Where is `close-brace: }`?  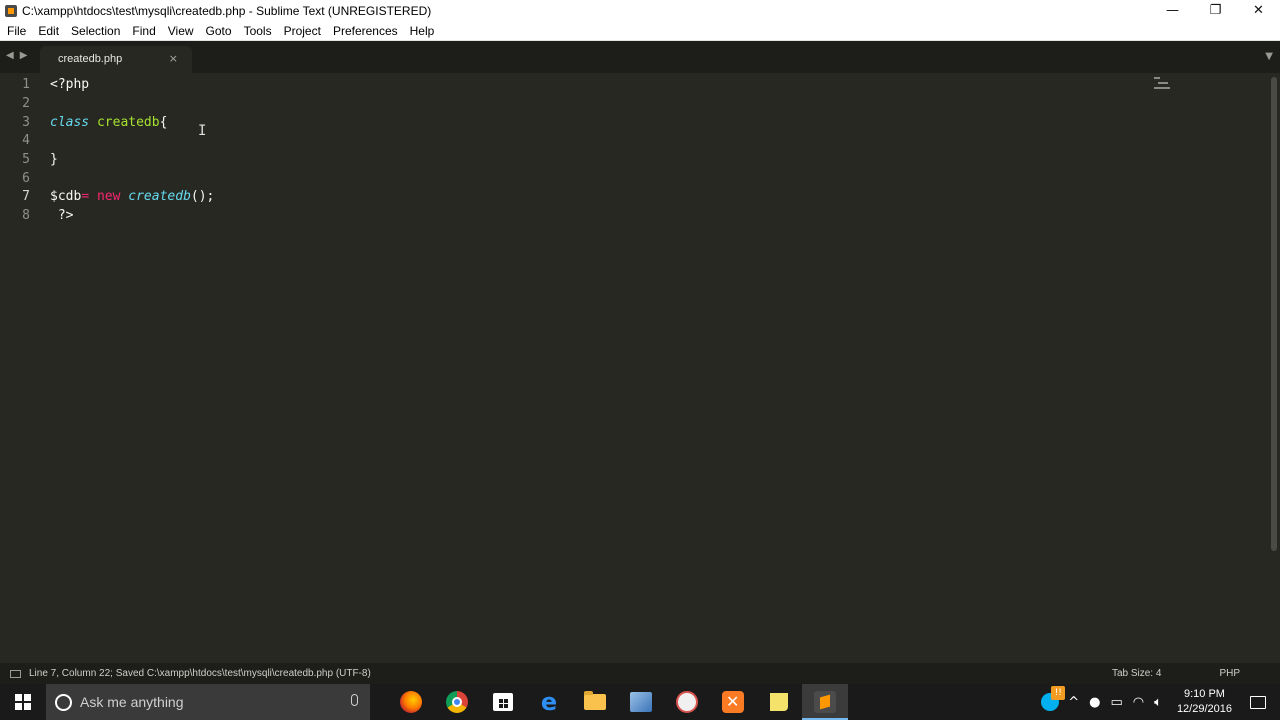
close-brace: } is located at coordinates (54, 159).